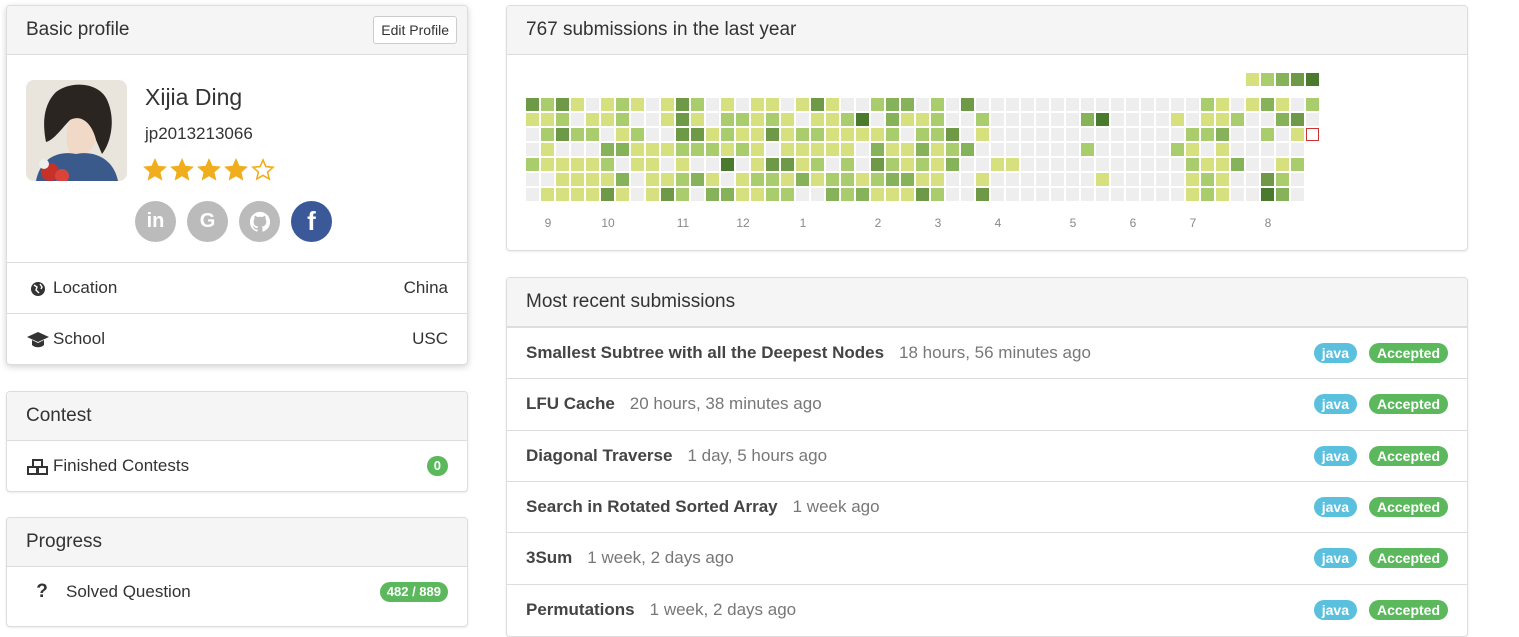 The height and width of the screenshot is (637, 1519). I want to click on submission-time: 1 week, 2 days ago, so click(723, 609).